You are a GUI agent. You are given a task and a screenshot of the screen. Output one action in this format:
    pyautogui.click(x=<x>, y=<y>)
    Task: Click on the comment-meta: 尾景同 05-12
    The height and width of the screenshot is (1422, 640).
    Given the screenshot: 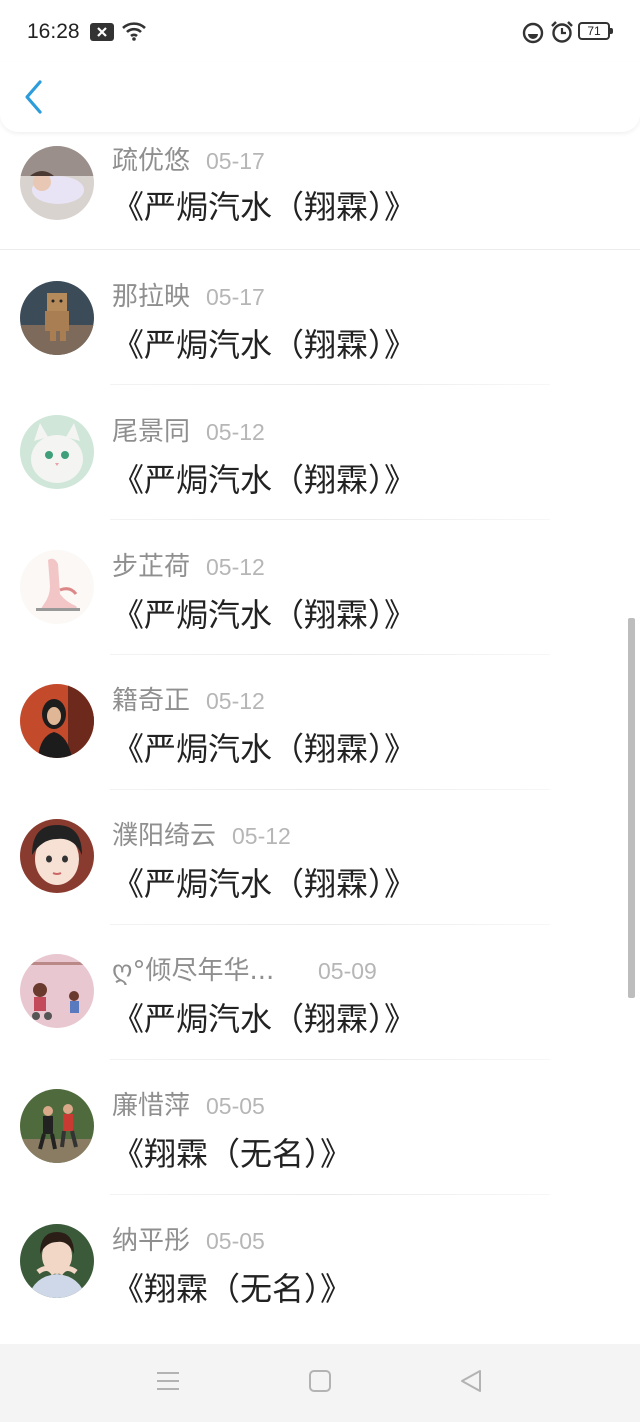 What is the action you would take?
    pyautogui.click(x=188, y=429)
    